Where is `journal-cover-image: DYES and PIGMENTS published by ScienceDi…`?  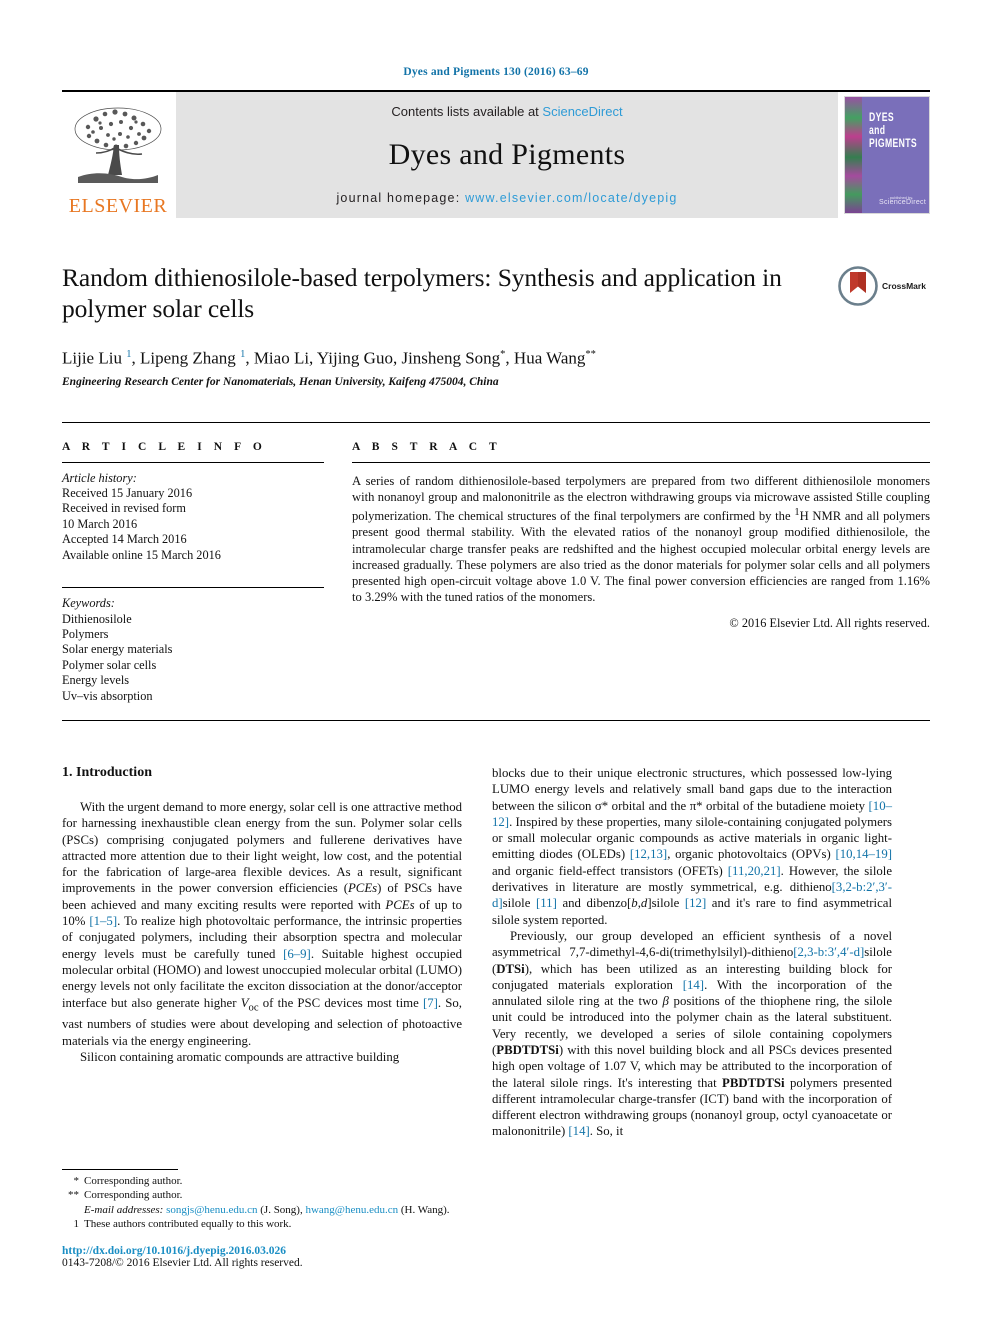 journal-cover-image: DYES and PIGMENTS published by ScienceDi… is located at coordinates (887, 155).